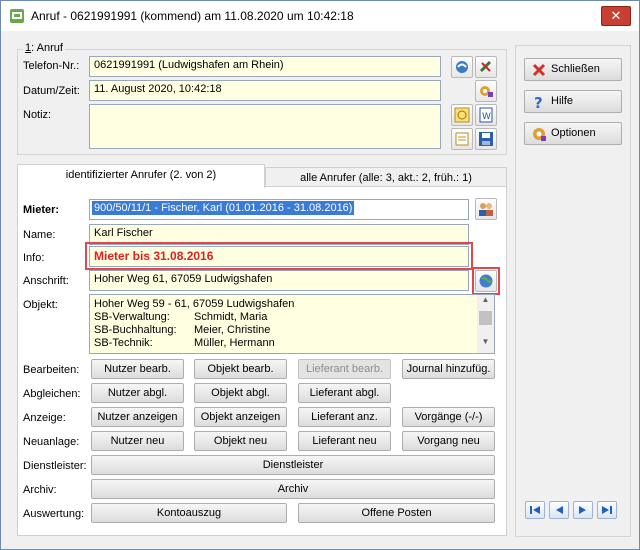 The height and width of the screenshot is (550, 640). Describe the element at coordinates (141, 176) in the screenshot. I see `tab-identifizierter-anrufer: identifizierter Anrufer (2. von 2)` at that location.